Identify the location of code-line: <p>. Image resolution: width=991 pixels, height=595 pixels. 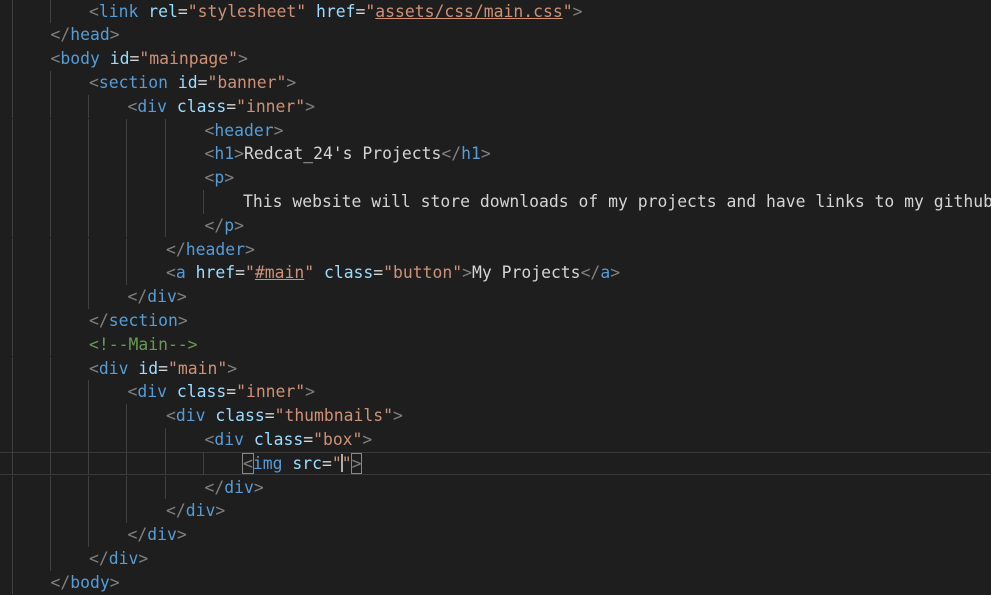
(495, 178).